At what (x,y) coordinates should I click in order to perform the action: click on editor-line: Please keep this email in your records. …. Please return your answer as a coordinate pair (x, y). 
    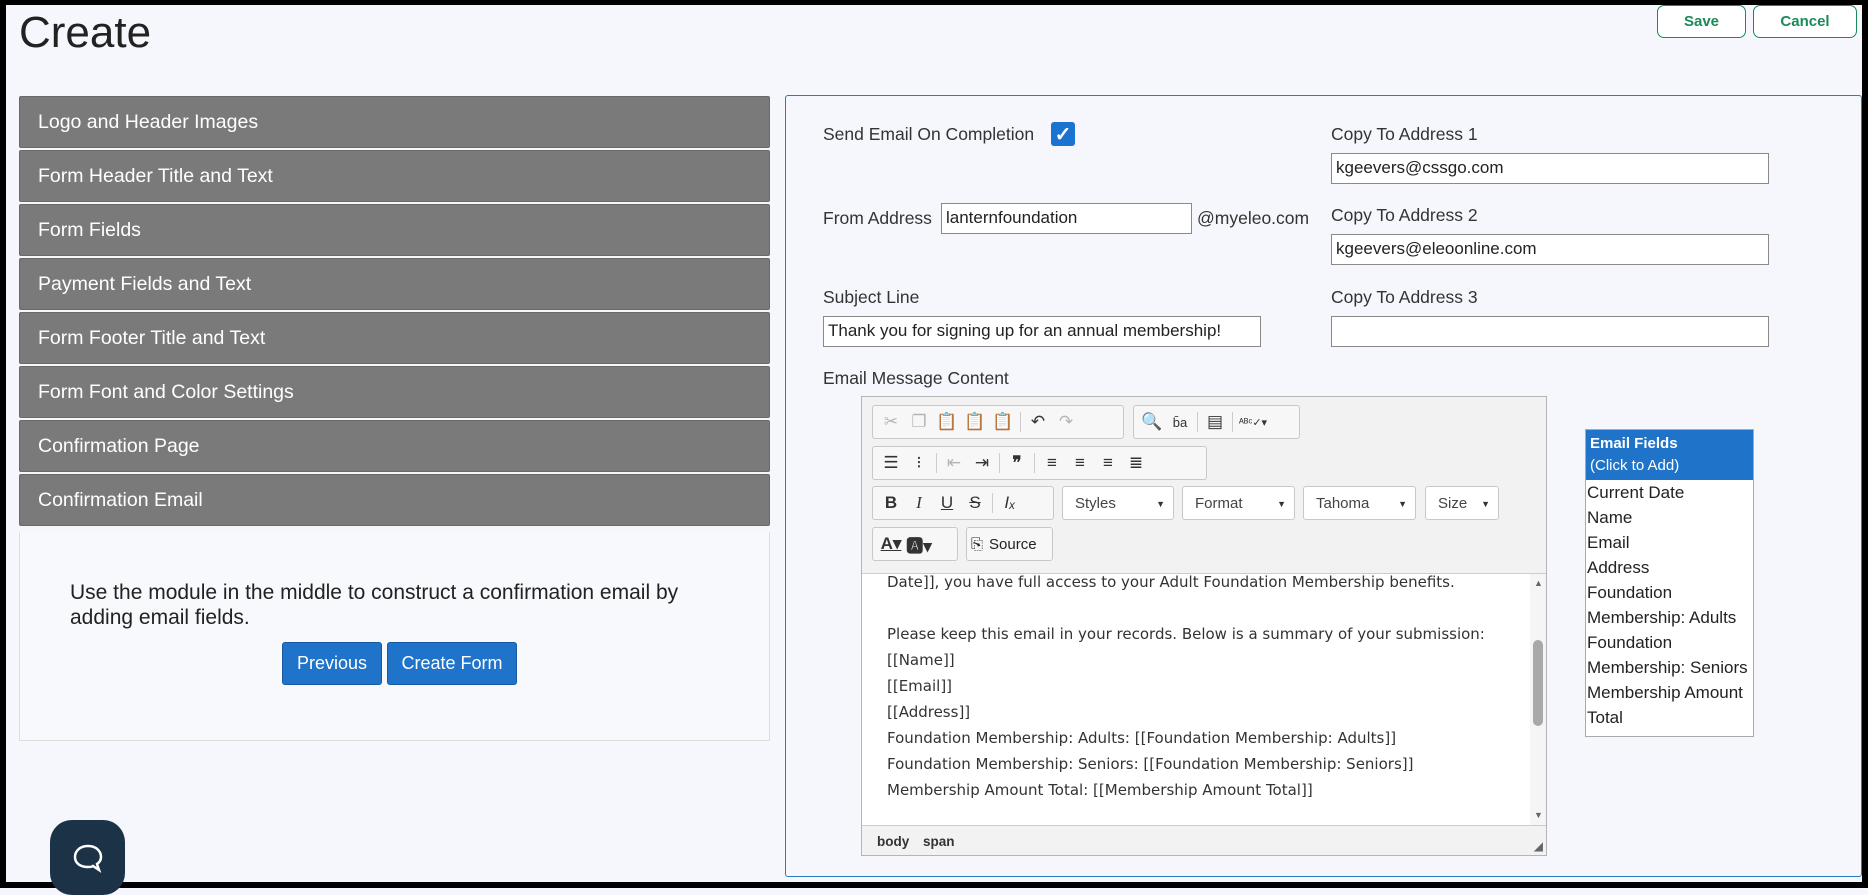
    Looking at the image, I should click on (1186, 634).